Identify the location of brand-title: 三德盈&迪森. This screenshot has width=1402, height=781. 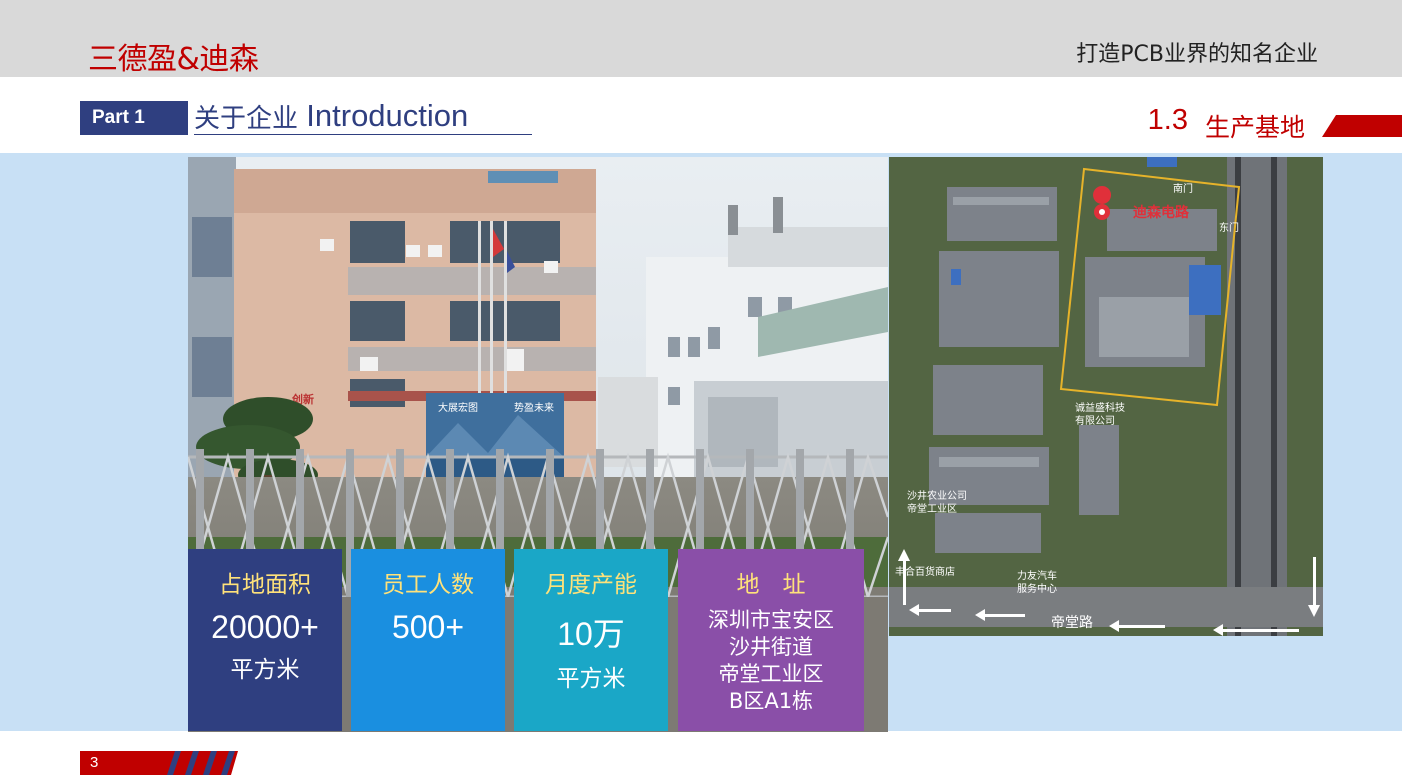
(173, 59).